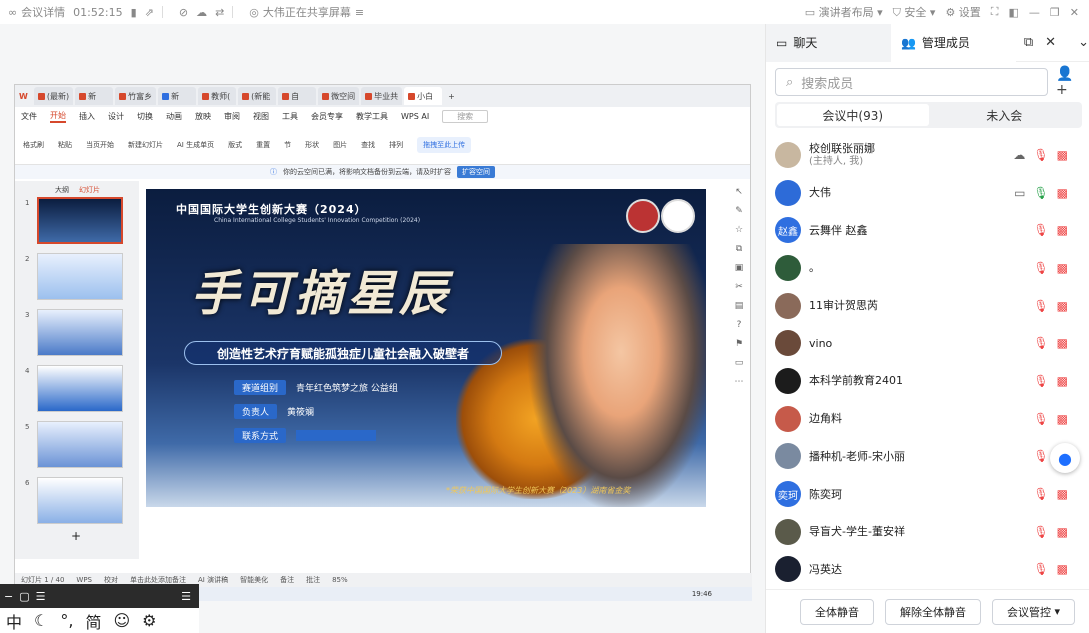 The height and width of the screenshot is (633, 1089). I want to click on bookmark-icon: ⚑, so click(739, 344).